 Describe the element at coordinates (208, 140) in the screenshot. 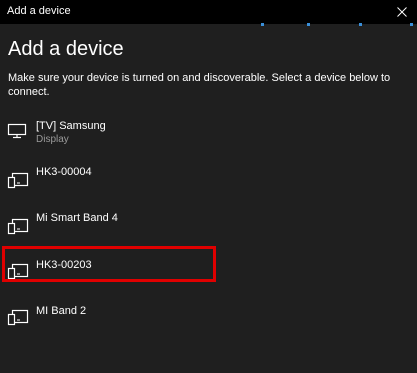

I see `device-item-tv-samsung: [TV] Samsung Display` at that location.